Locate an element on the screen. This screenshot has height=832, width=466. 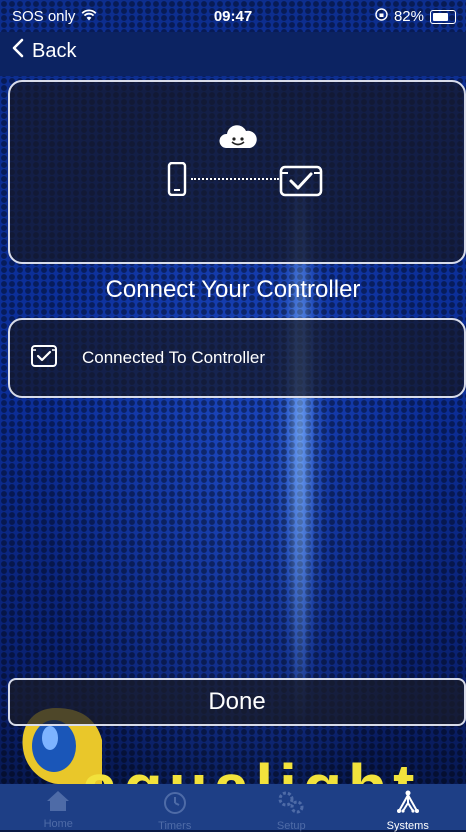
back-label: Back is located at coordinates (54, 51).